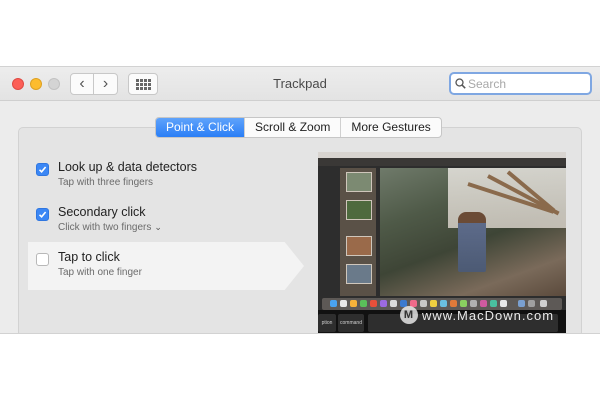 This screenshot has height=400, width=600. I want to click on chevron-right-icon: ›, so click(105, 83).